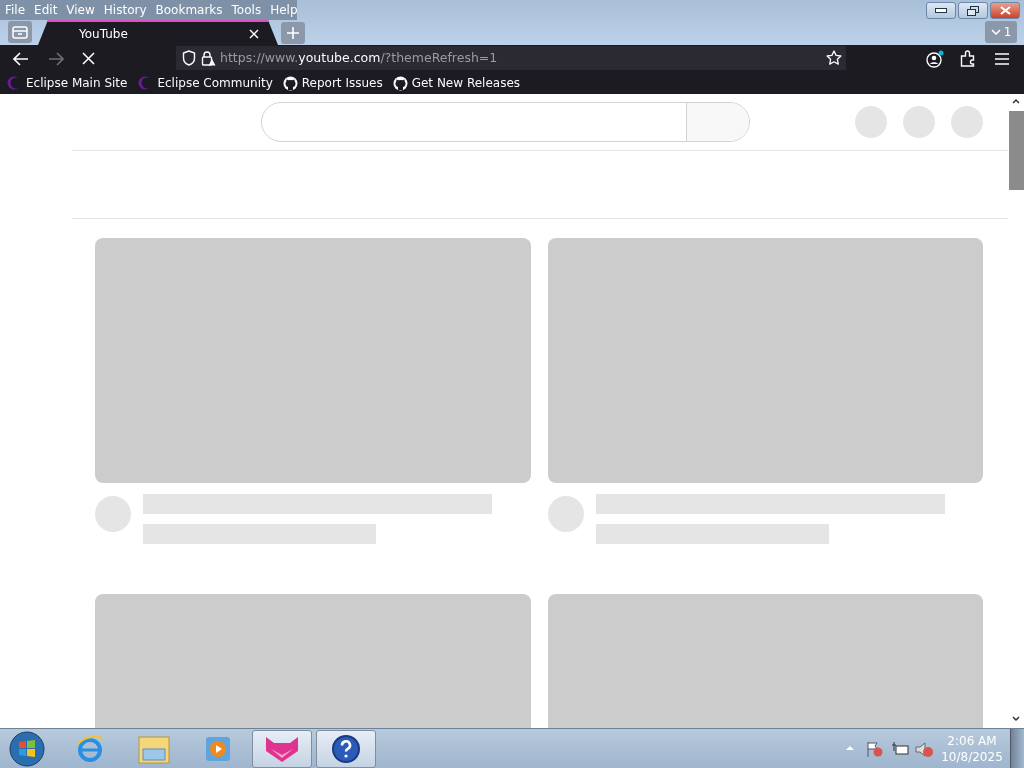 This screenshot has width=1024, height=768. I want to click on shield-icon, so click(189, 58).